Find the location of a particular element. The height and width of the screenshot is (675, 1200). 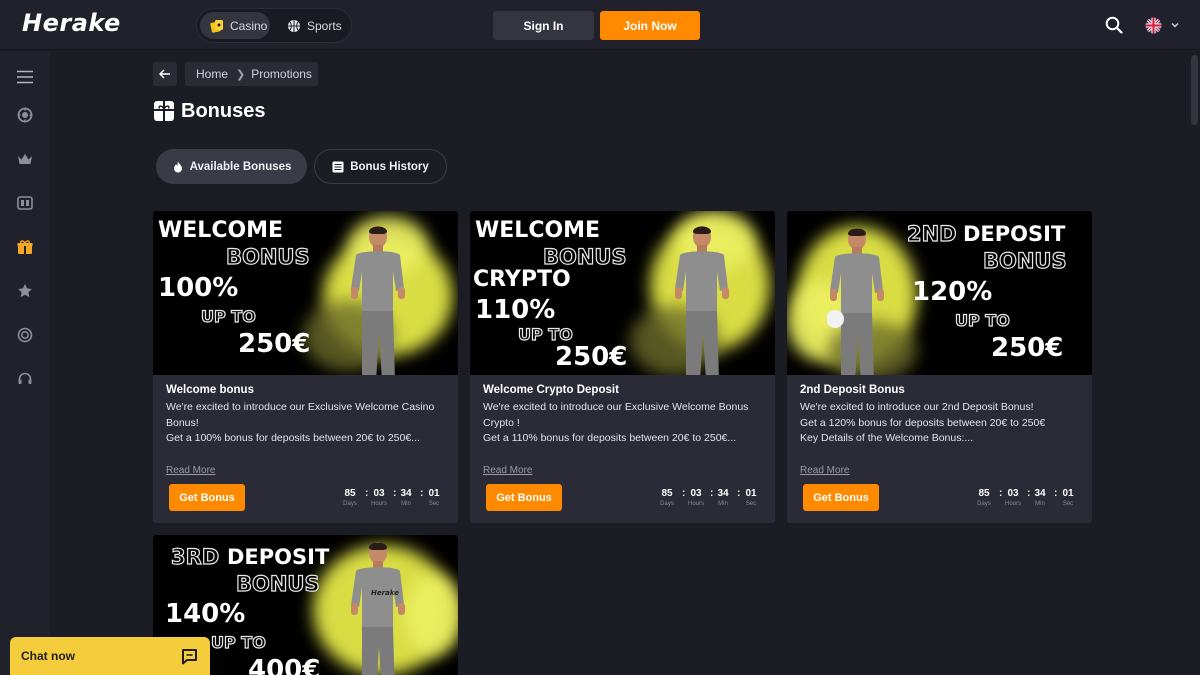

casino-mode-button: Casino is located at coordinates (235, 25).